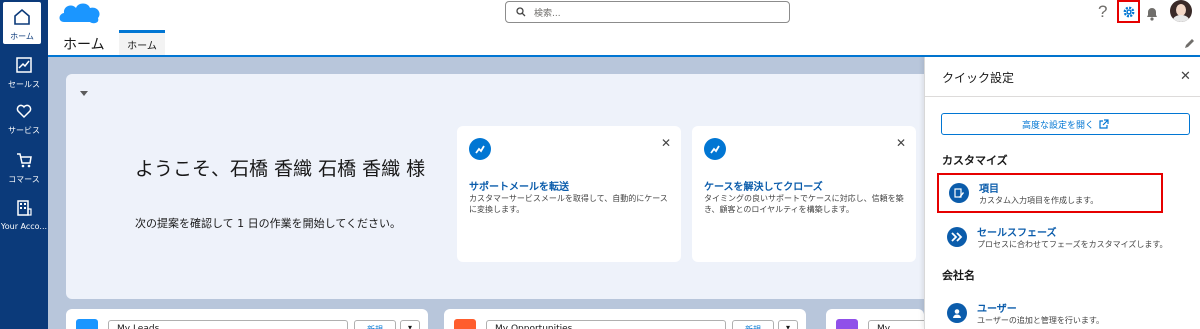 The height and width of the screenshot is (329, 1200). What do you see at coordinates (1050, 193) in the screenshot?
I see `quick-item-fields: 項目 カスタム入力項目を作成します。` at bounding box center [1050, 193].